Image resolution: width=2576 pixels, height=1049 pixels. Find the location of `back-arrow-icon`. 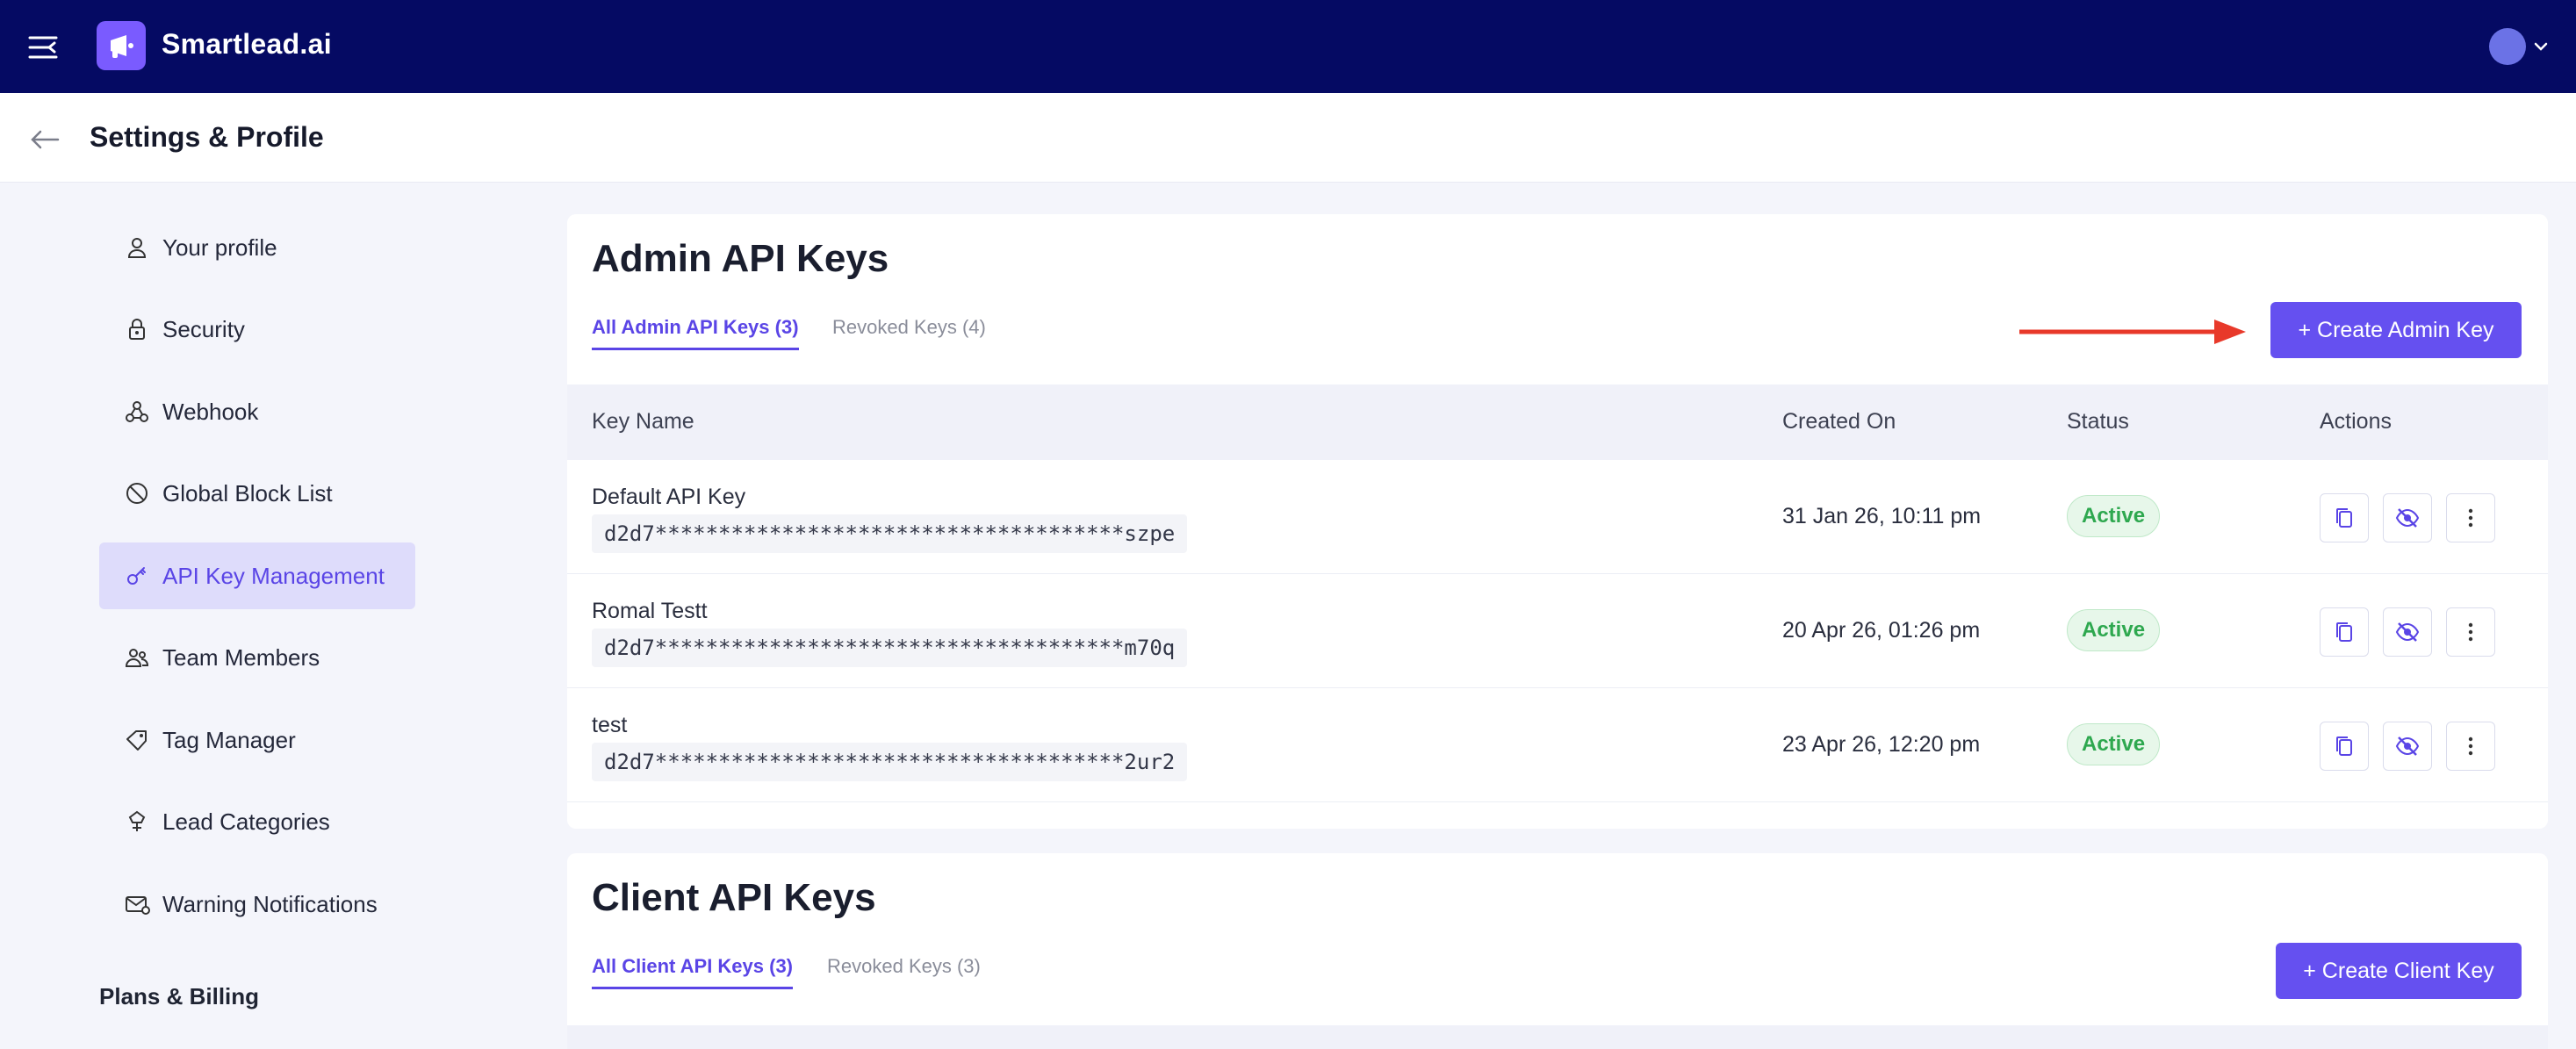

back-arrow-icon is located at coordinates (44, 139).